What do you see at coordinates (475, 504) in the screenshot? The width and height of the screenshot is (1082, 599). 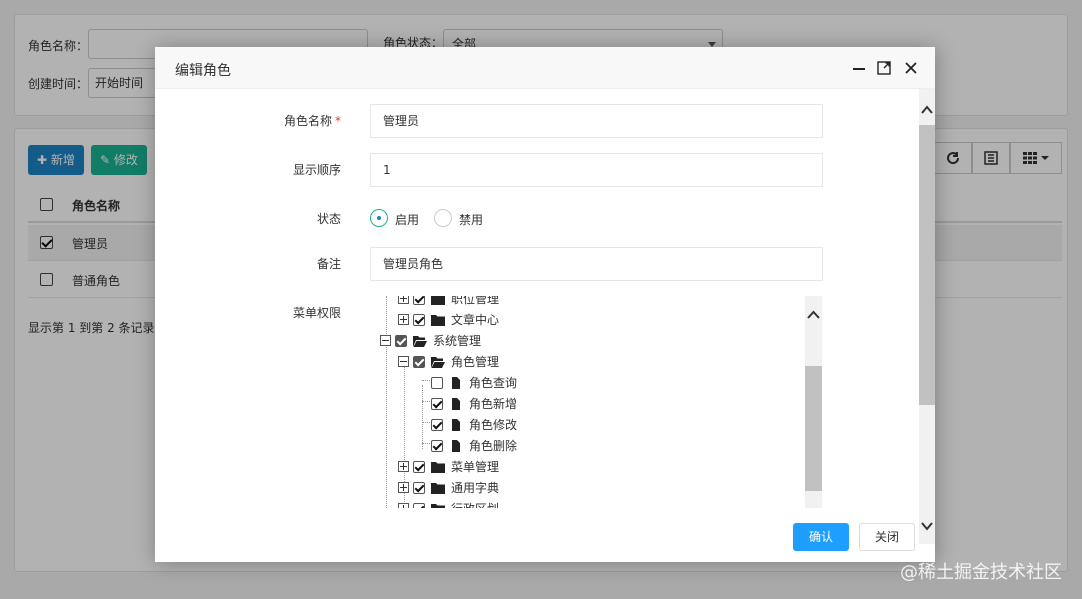 I see `tree-node-label: 行政区划` at bounding box center [475, 504].